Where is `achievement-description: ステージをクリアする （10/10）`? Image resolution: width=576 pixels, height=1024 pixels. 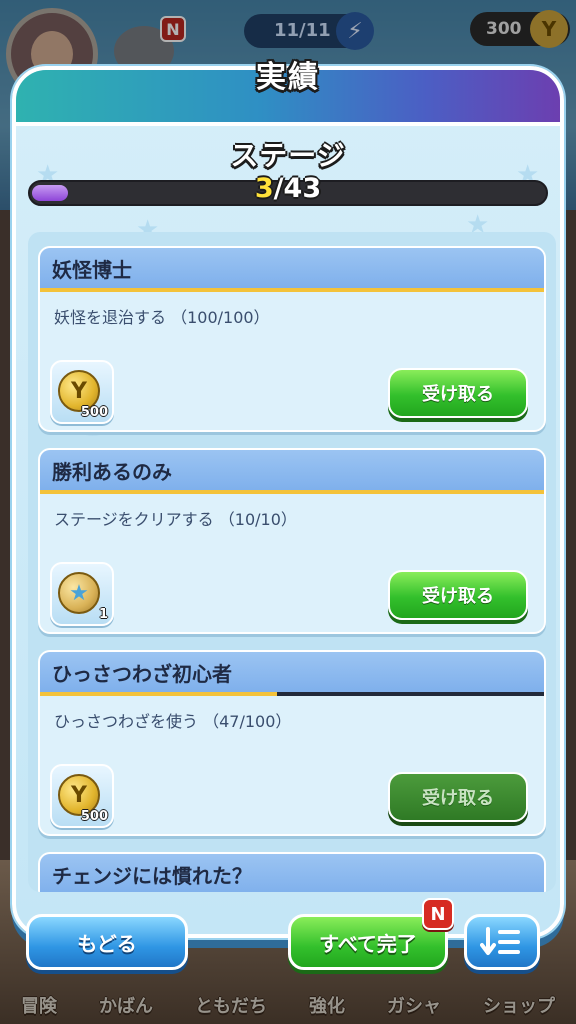 achievement-description: ステージをクリアする （10/10） is located at coordinates (175, 519).